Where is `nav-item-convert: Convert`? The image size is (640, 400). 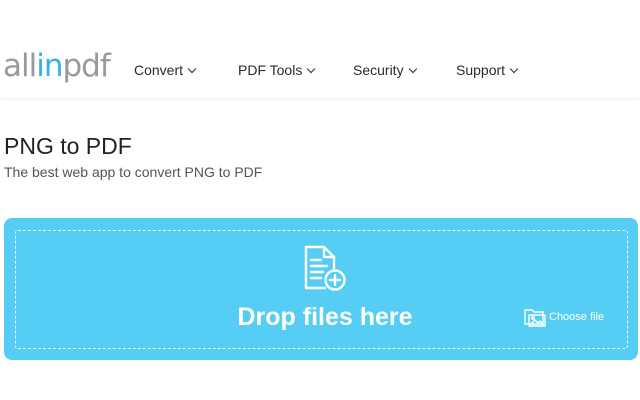
nav-item-convert: Convert is located at coordinates (165, 70).